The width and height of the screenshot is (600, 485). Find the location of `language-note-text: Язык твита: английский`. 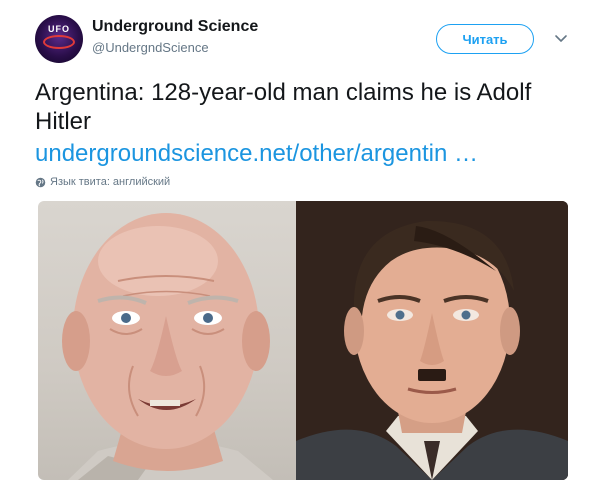

language-note-text: Язык твита: английский is located at coordinates (110, 182).